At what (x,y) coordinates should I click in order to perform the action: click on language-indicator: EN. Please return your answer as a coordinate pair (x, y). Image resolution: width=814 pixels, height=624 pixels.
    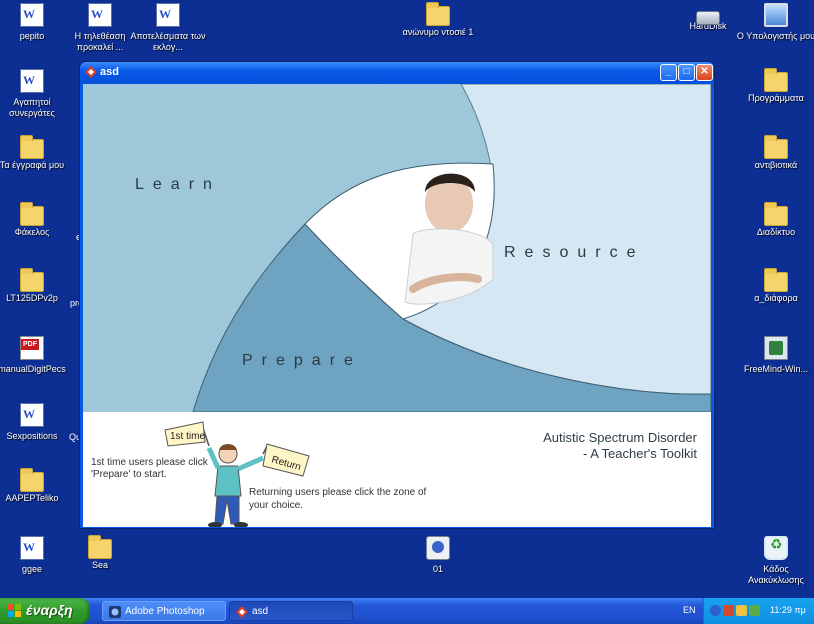
    Looking at the image, I should click on (689, 610).